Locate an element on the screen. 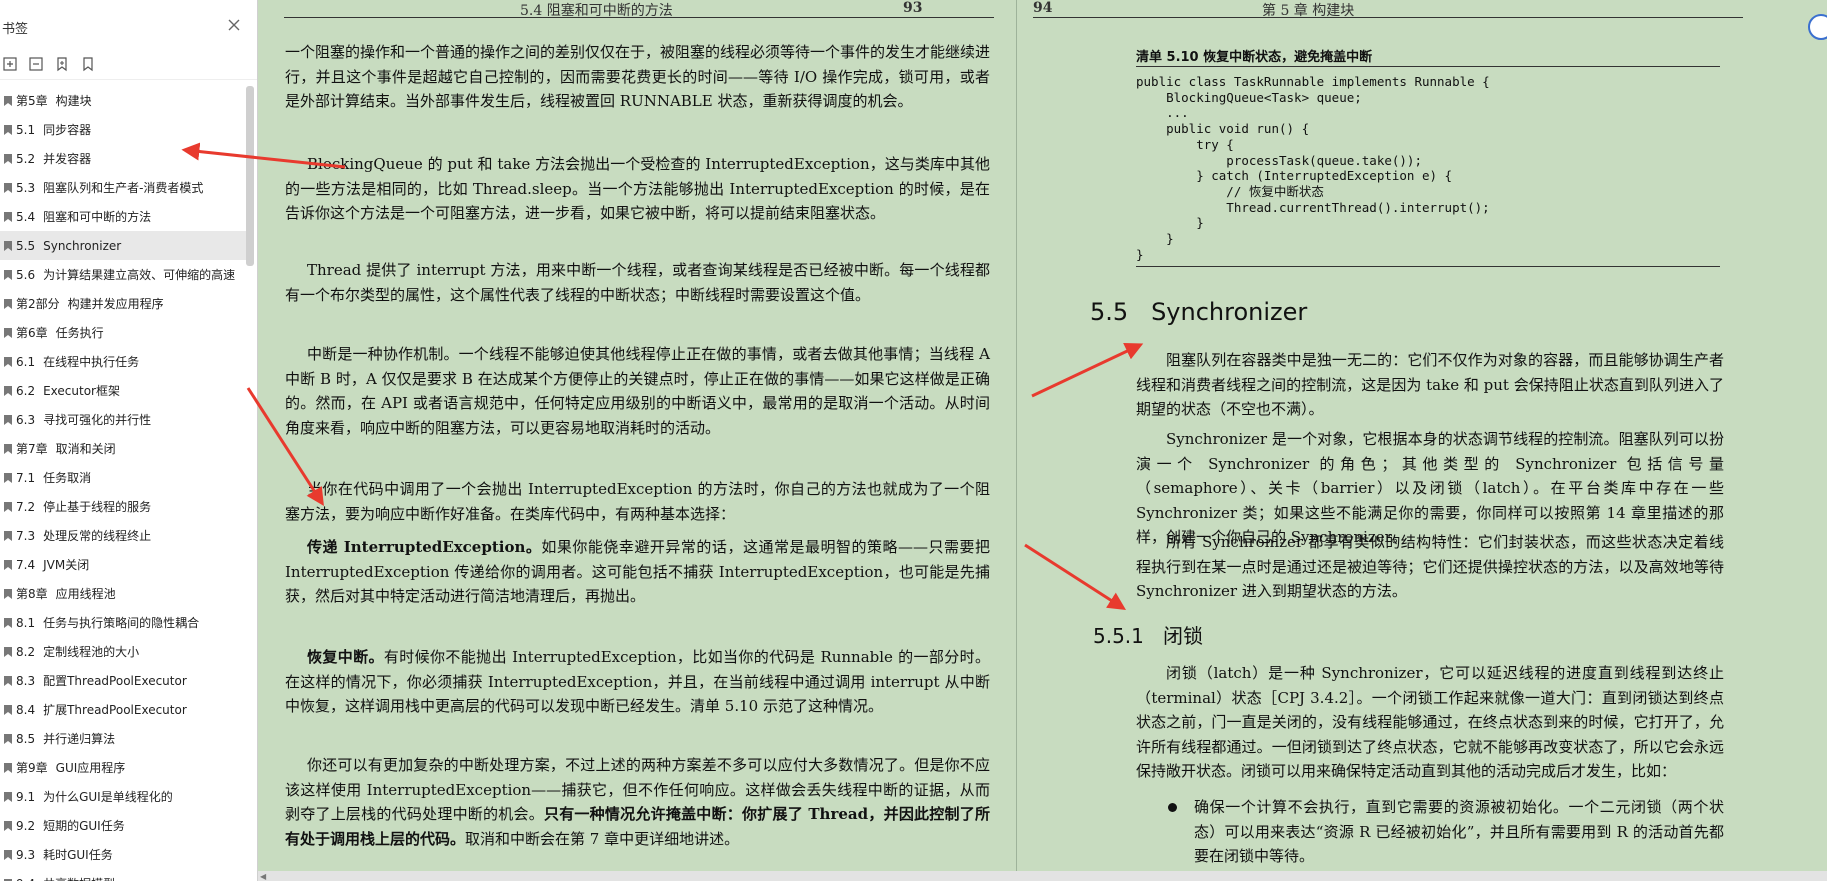  bookmark-item: 第9章 GUI应用程序 is located at coordinates (123, 767).